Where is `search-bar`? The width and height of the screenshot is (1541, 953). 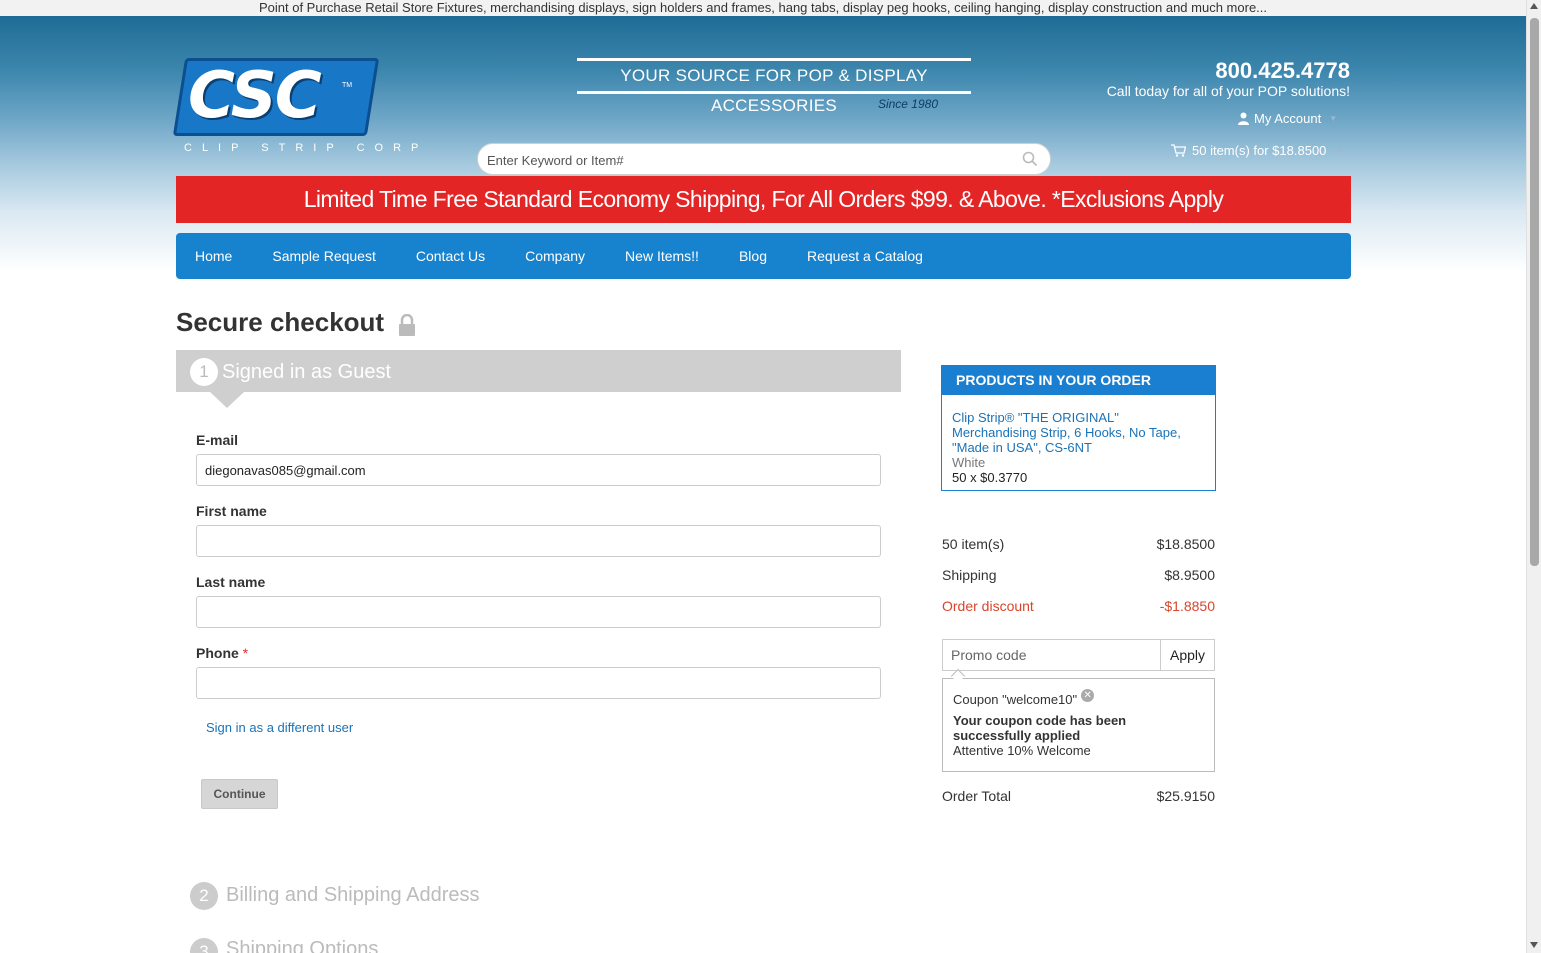 search-bar is located at coordinates (764, 159).